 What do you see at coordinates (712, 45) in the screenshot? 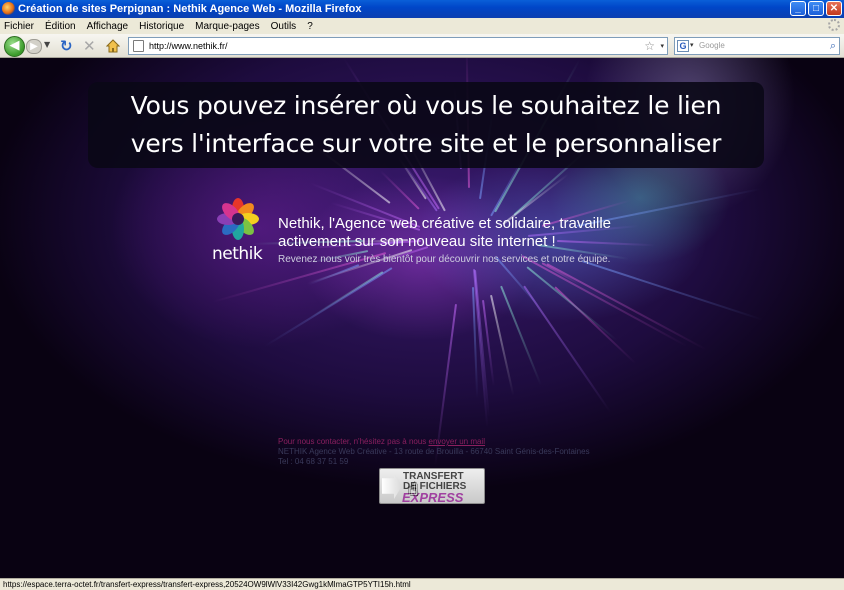
I see `search-placeholder: Google` at bounding box center [712, 45].